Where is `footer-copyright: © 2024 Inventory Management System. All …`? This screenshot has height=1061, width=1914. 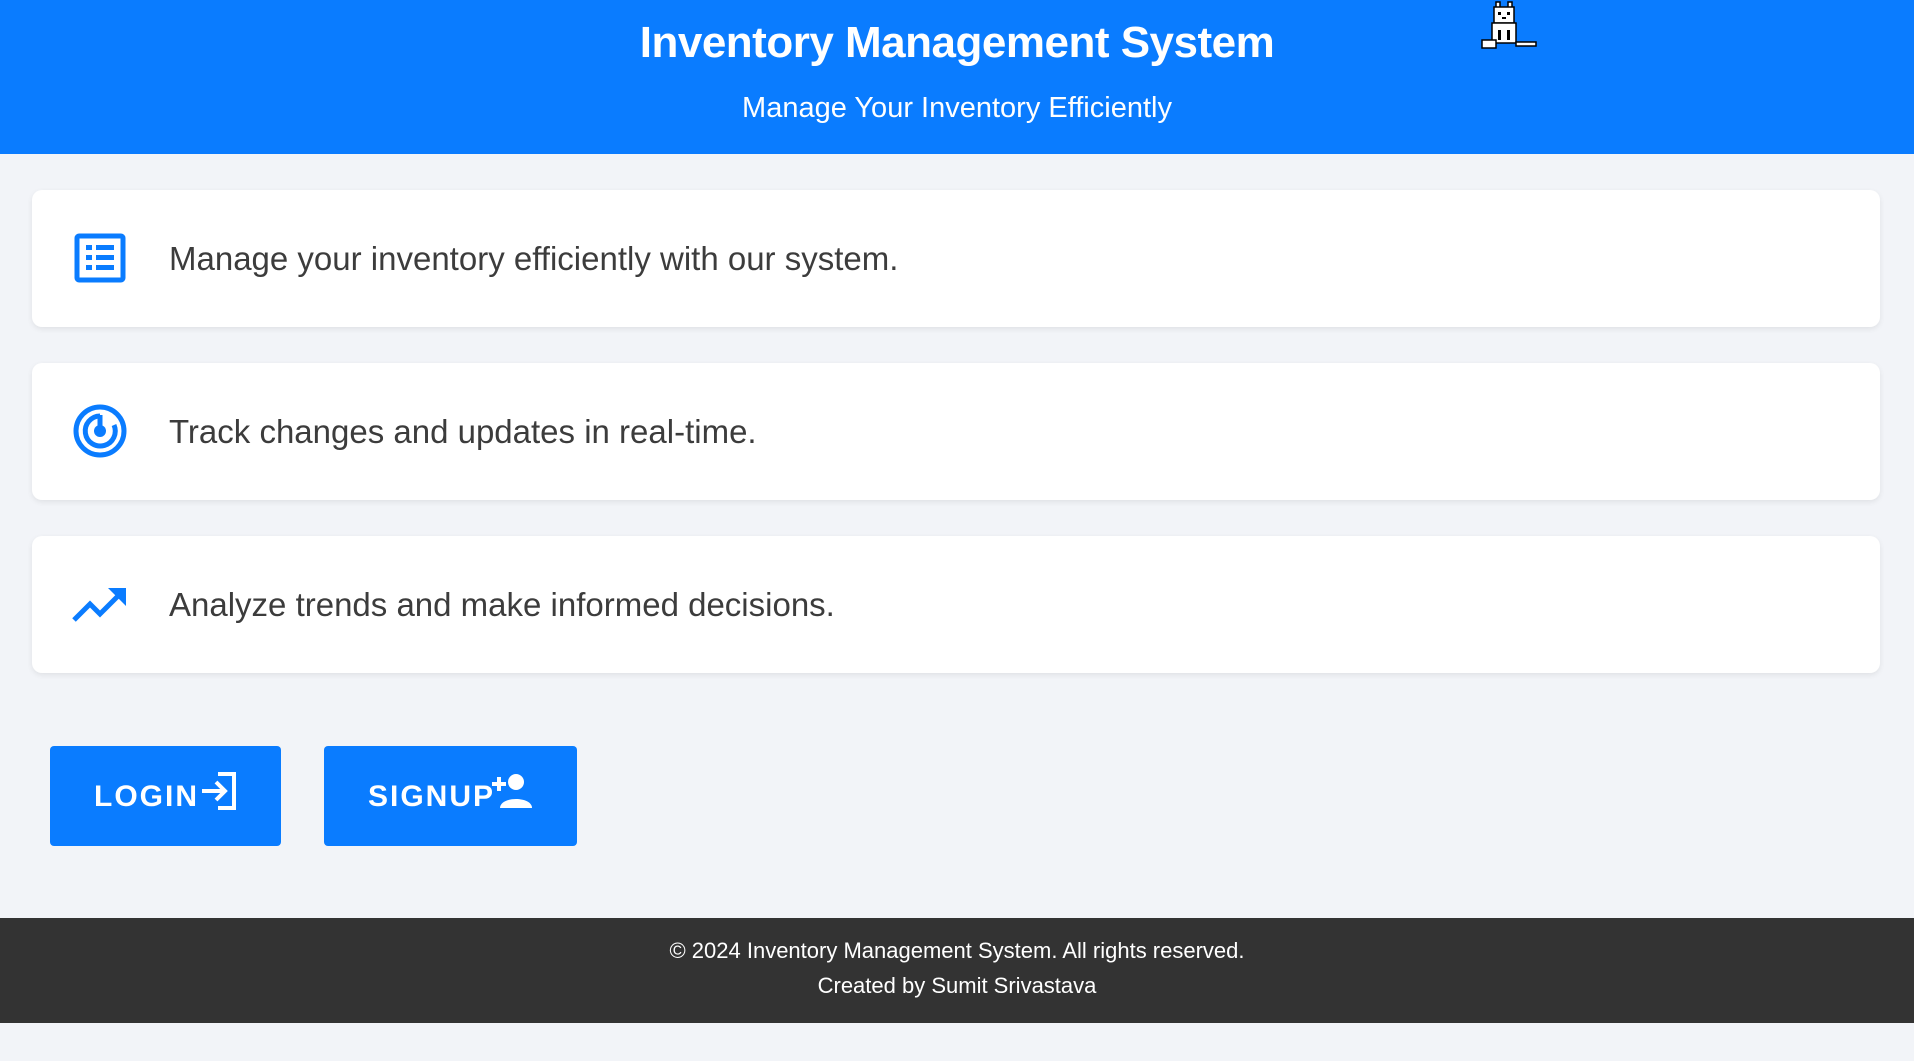 footer-copyright: © 2024 Inventory Management System. All … is located at coordinates (957, 950).